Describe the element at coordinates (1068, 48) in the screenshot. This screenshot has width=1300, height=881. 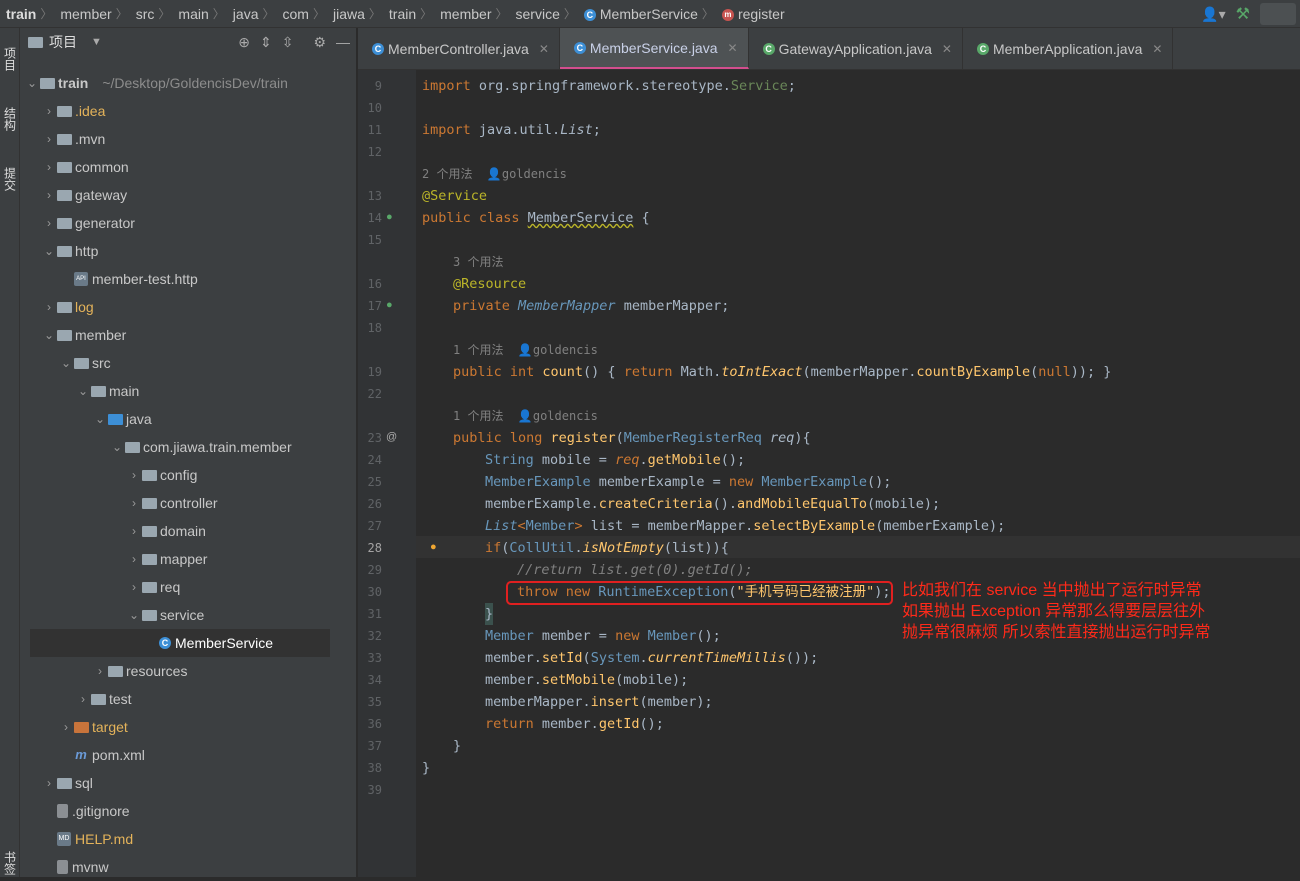
I see `tab-member-application: C MemberApplication.java ✕` at that location.